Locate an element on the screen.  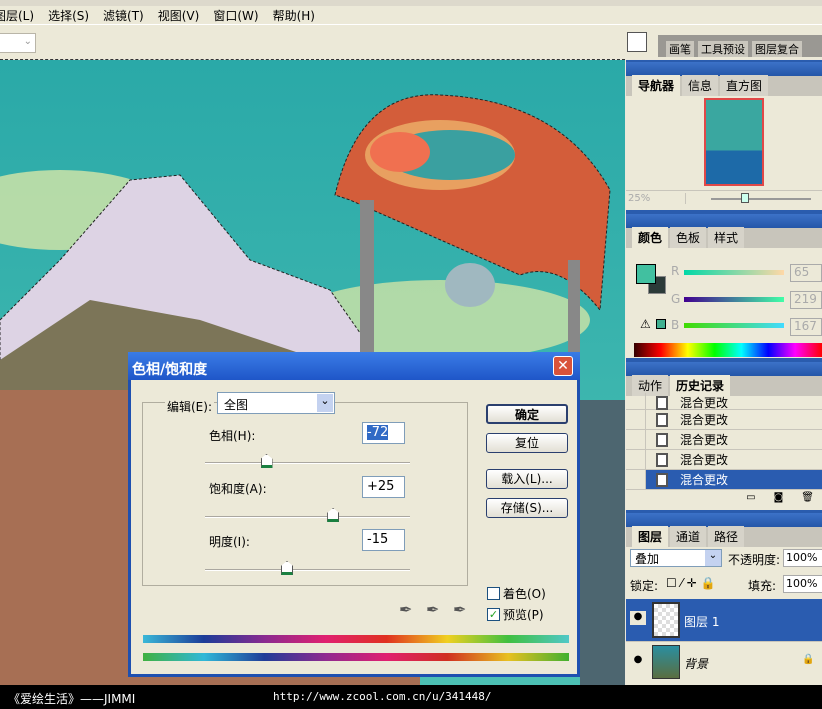
layer-row-background: ● 背景 🔒 is located at coordinates (724, 661).